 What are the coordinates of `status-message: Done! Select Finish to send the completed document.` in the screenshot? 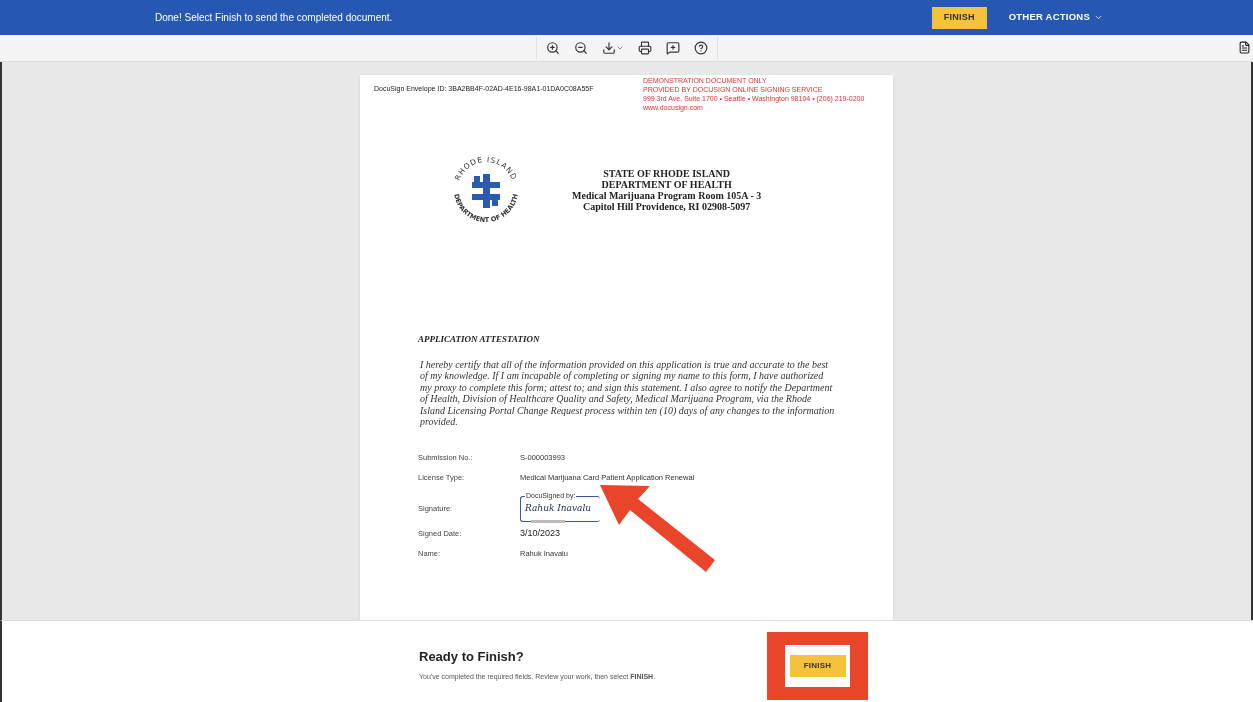 It's located at (274, 18).